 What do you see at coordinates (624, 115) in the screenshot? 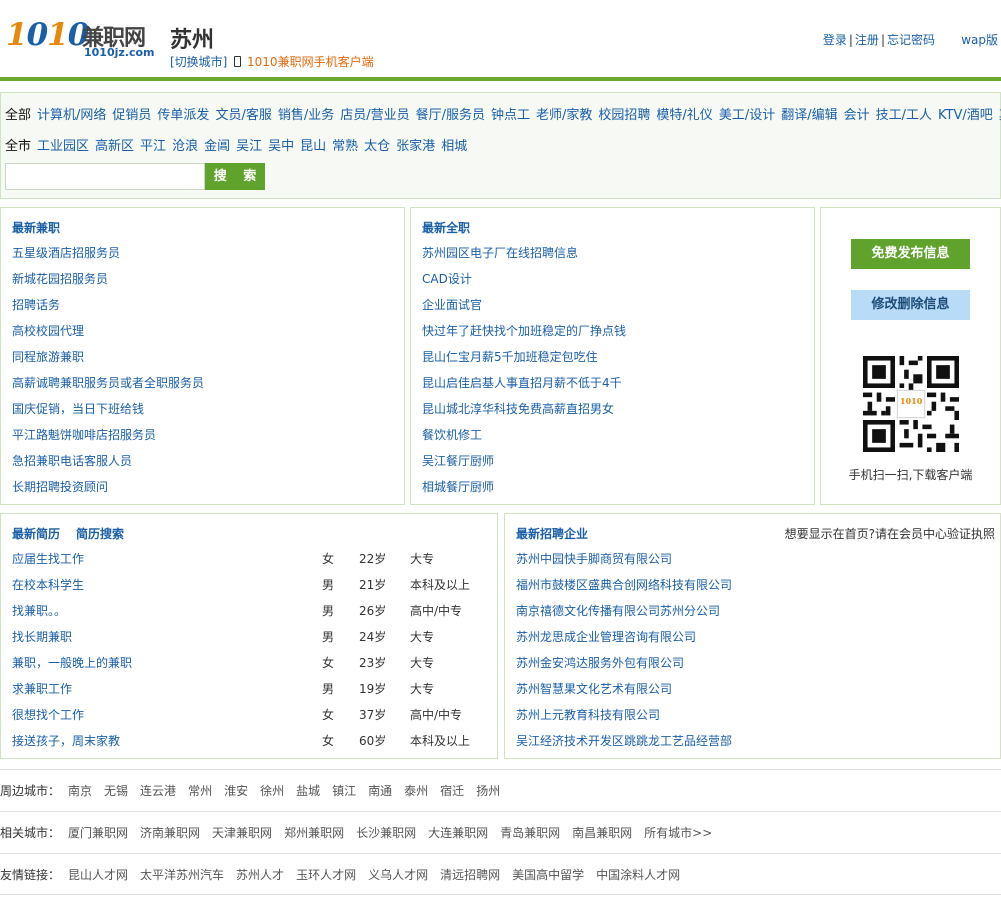
I see `category-item: 校园招聘` at bounding box center [624, 115].